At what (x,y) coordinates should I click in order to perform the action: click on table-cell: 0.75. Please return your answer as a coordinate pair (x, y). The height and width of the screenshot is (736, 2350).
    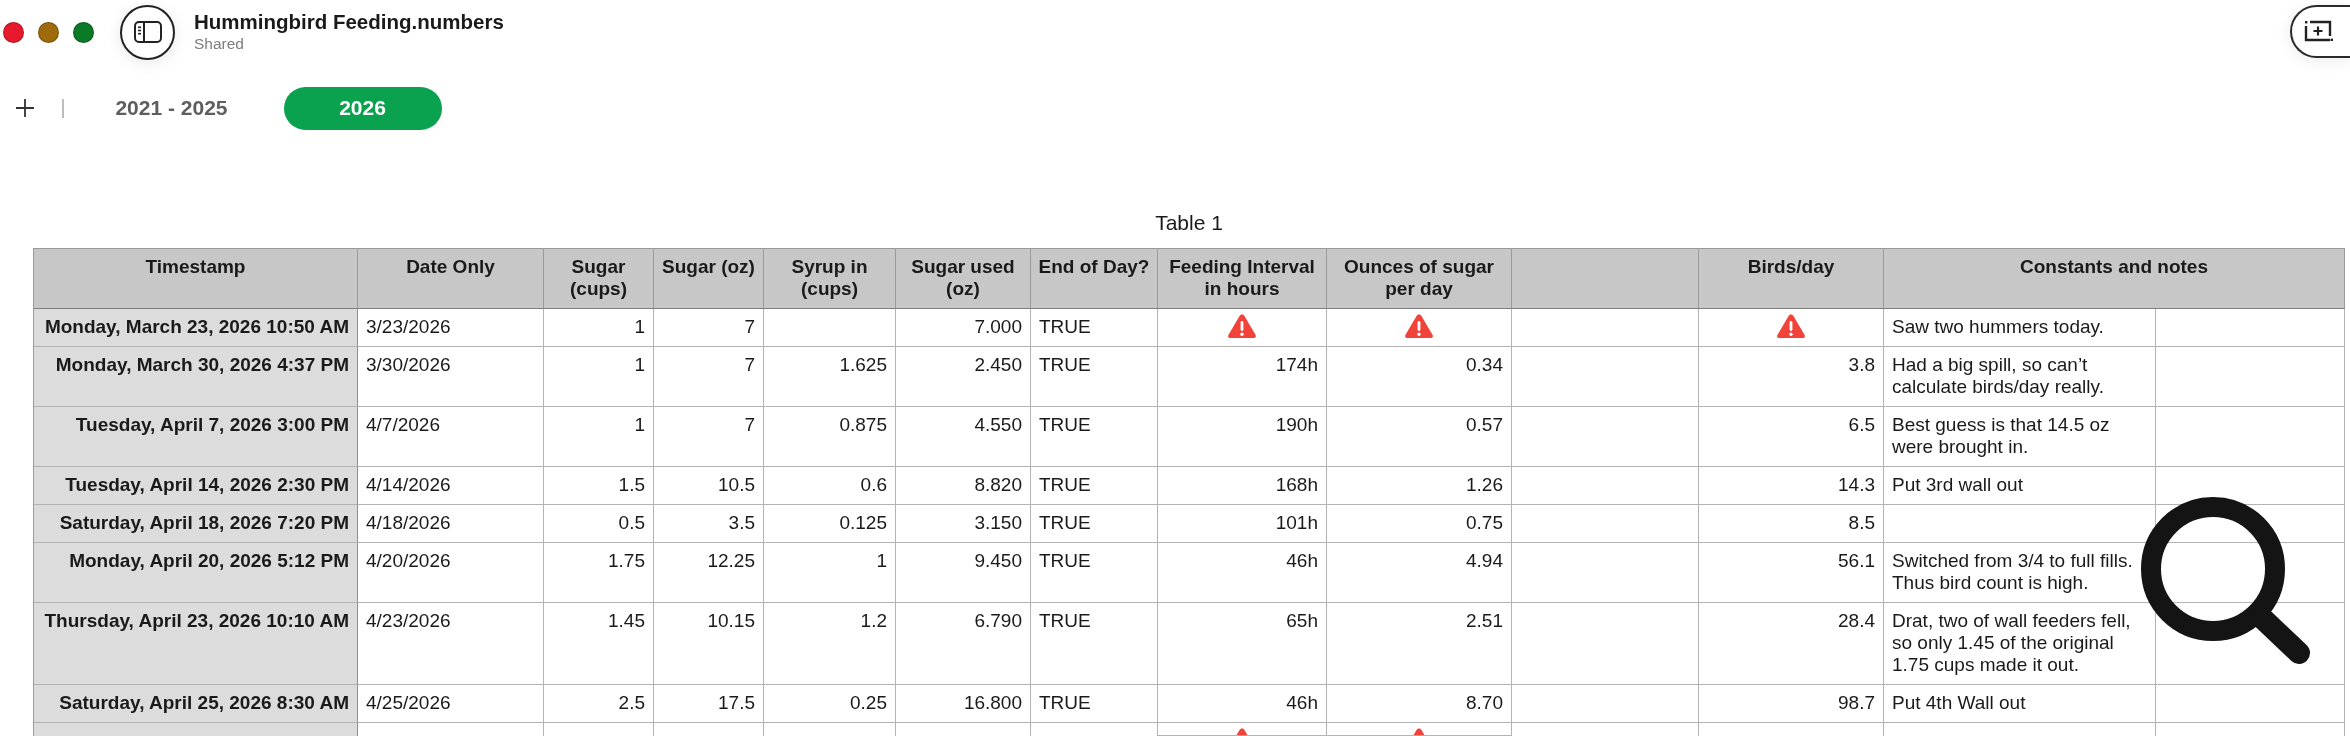
    Looking at the image, I should click on (1419, 524).